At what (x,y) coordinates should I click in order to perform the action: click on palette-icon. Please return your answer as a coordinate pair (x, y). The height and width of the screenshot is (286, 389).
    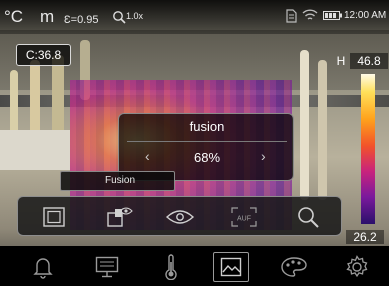
    Looking at the image, I should click on (294, 267).